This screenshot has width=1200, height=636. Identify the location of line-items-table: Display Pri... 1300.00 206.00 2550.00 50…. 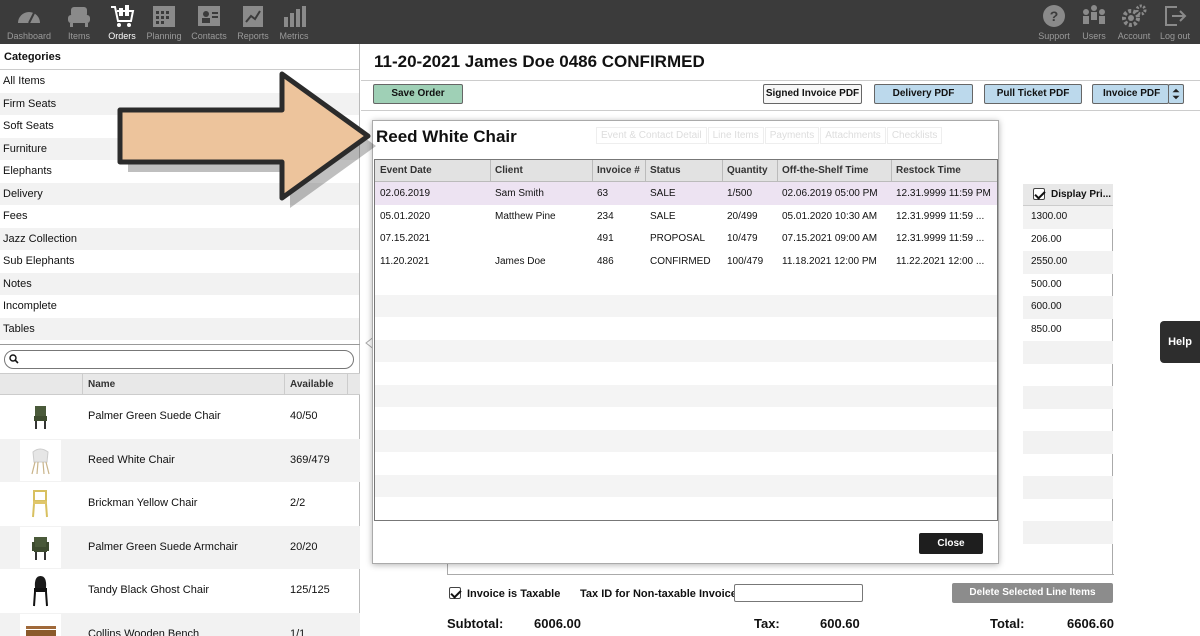
(1068, 379).